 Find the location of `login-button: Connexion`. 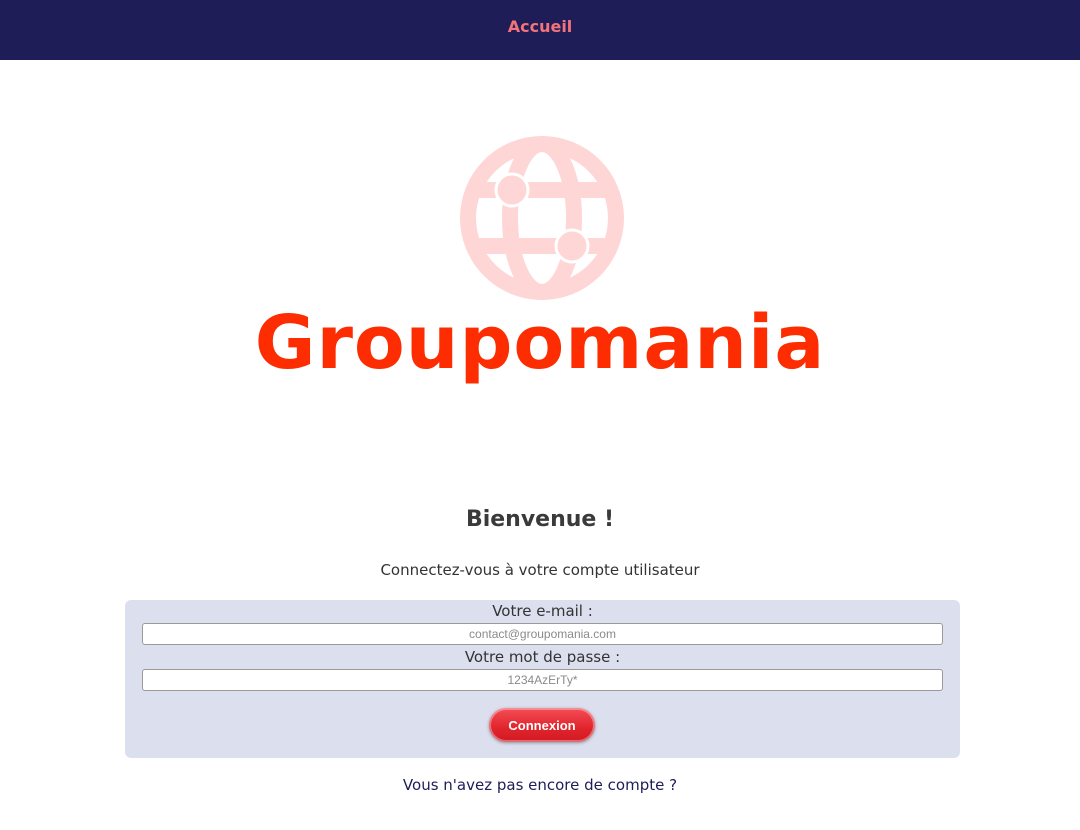

login-button: Connexion is located at coordinates (542, 725).